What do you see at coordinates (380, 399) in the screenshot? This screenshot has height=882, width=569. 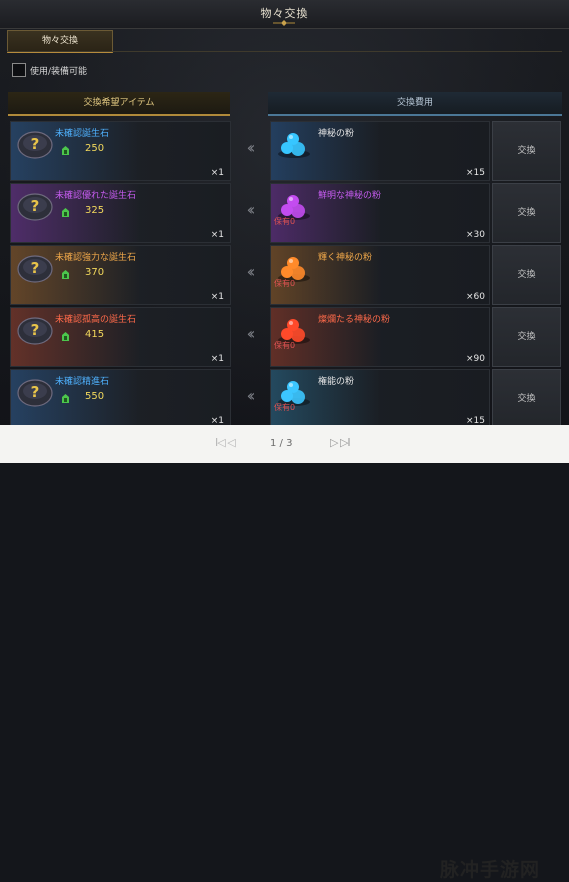 I see `cost-material-slot: 権能の粉 保有0 ×15` at bounding box center [380, 399].